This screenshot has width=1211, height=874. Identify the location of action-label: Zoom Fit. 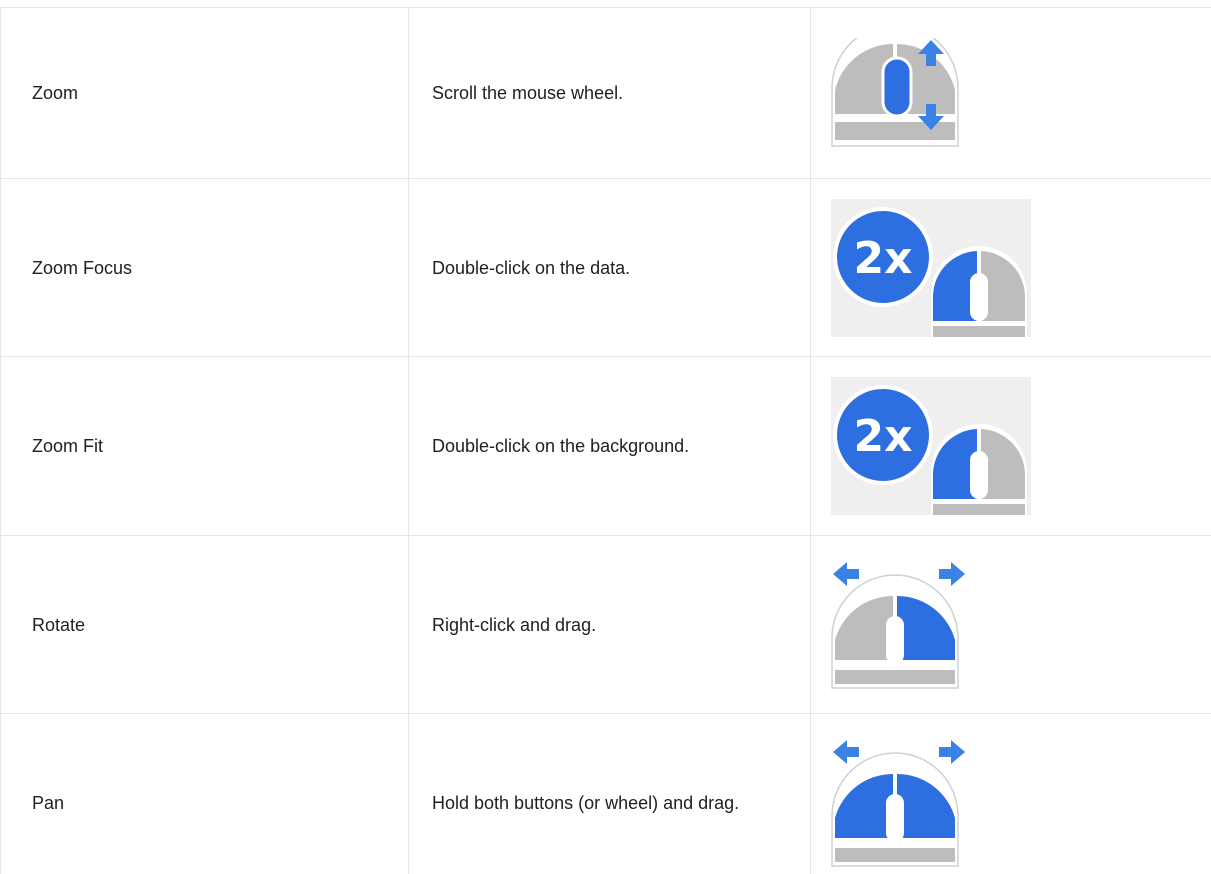
(204, 446).